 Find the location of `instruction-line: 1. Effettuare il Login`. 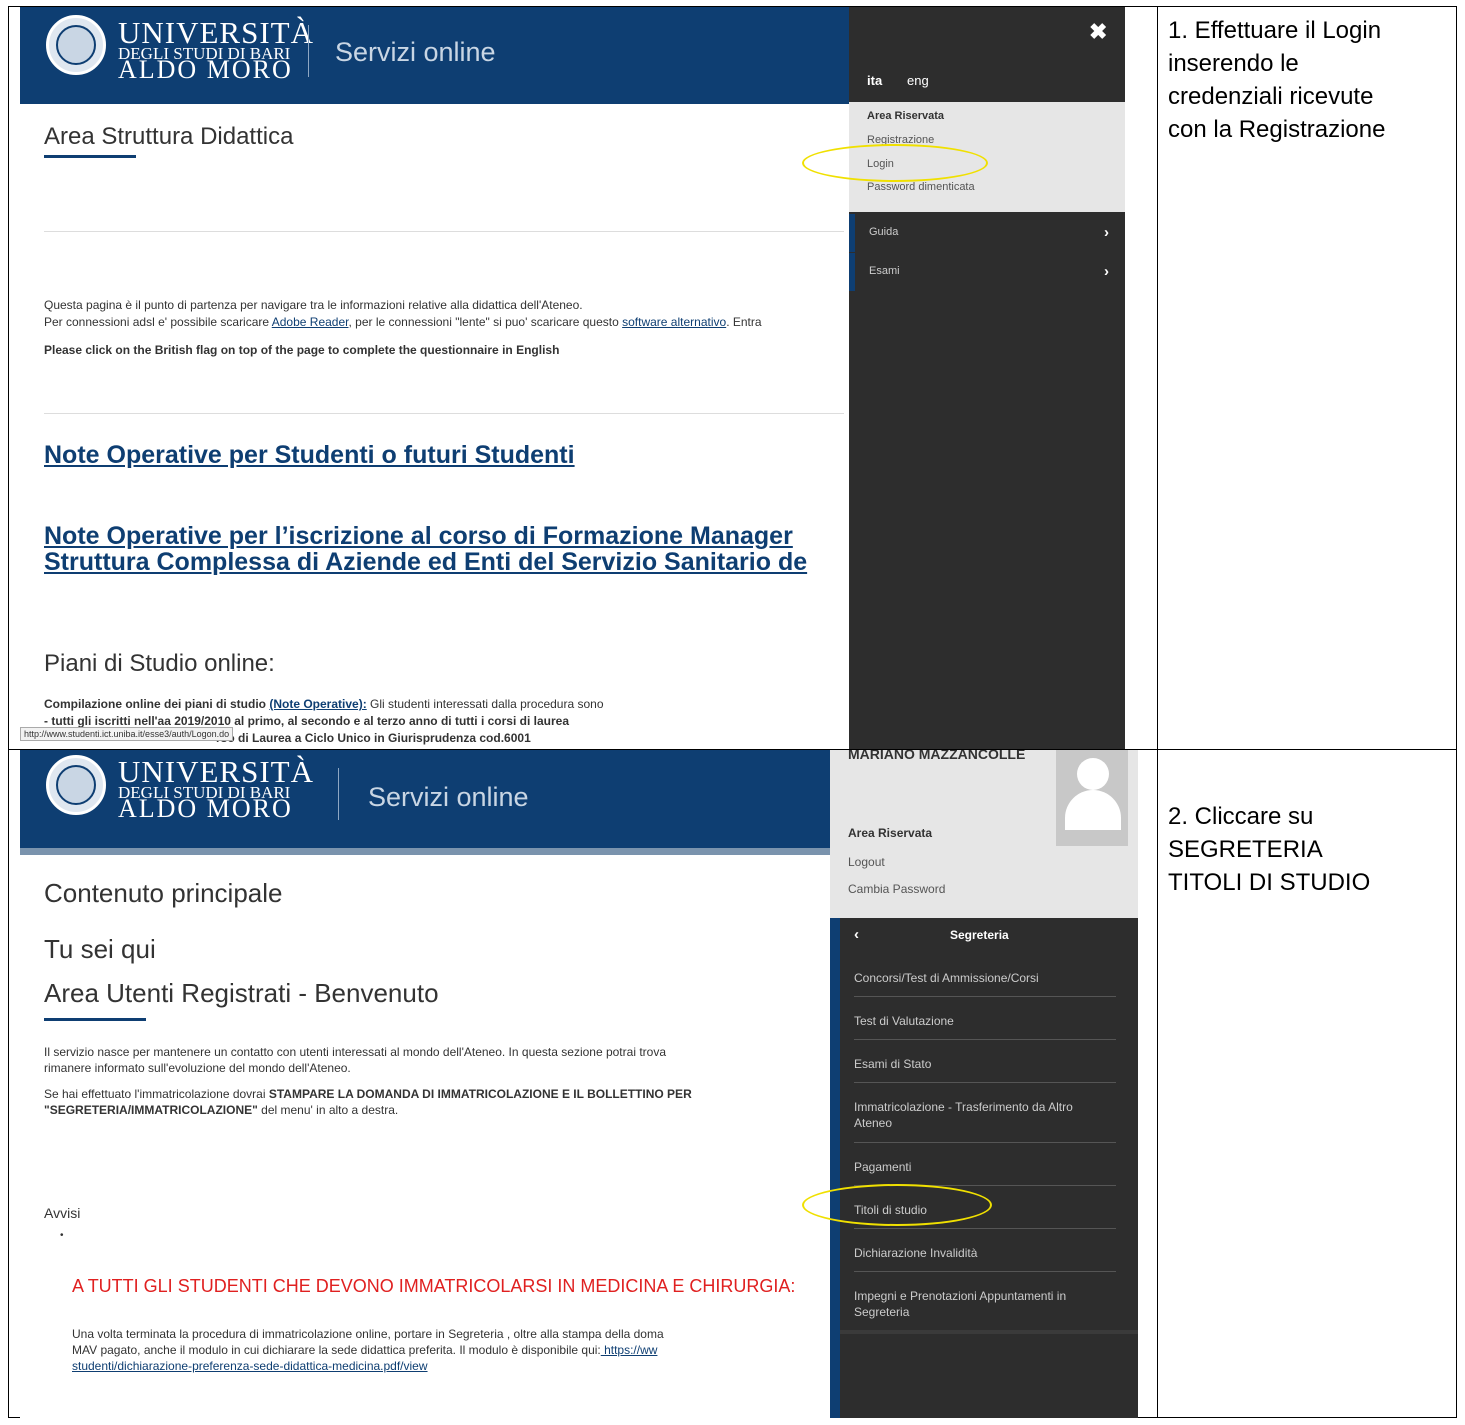

instruction-line: 1. Effettuare il Login is located at coordinates (1275, 30).